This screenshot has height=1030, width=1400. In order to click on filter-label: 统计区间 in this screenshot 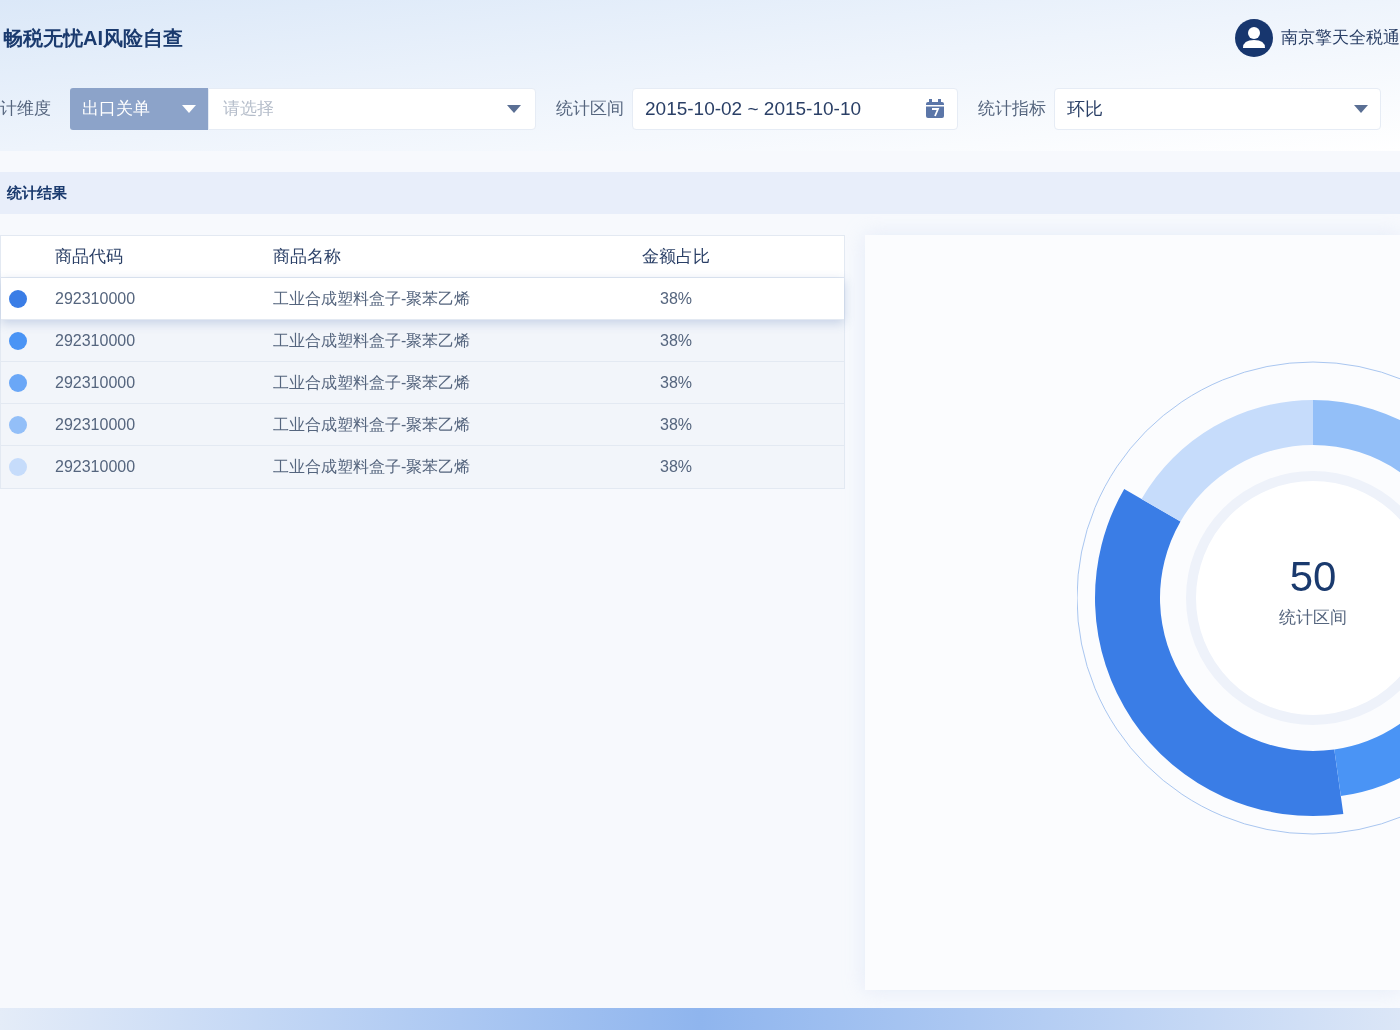, I will do `click(590, 109)`.